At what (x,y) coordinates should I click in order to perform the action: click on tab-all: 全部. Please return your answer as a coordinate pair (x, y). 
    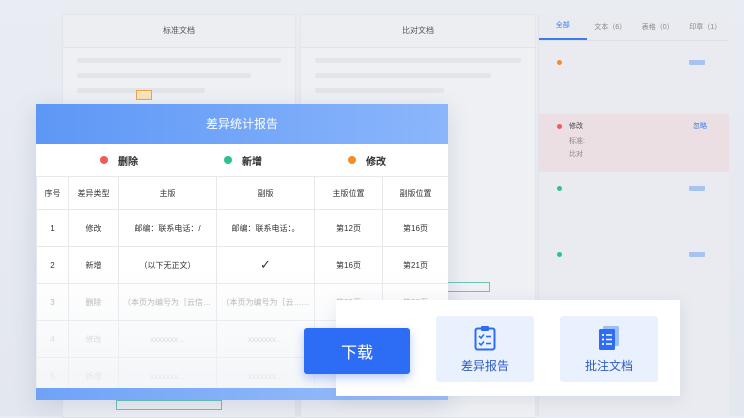
    Looking at the image, I should click on (563, 27).